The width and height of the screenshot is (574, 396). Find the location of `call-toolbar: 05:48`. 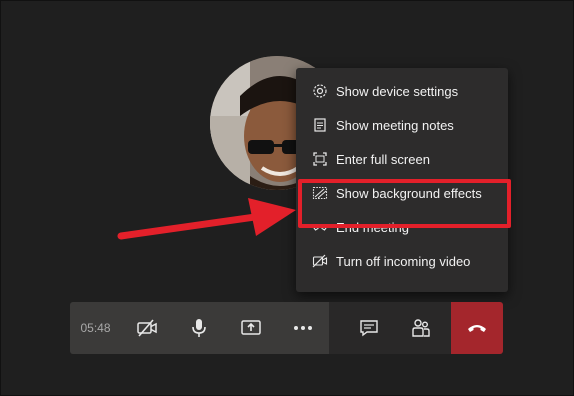

call-toolbar: 05:48 is located at coordinates (286, 328).